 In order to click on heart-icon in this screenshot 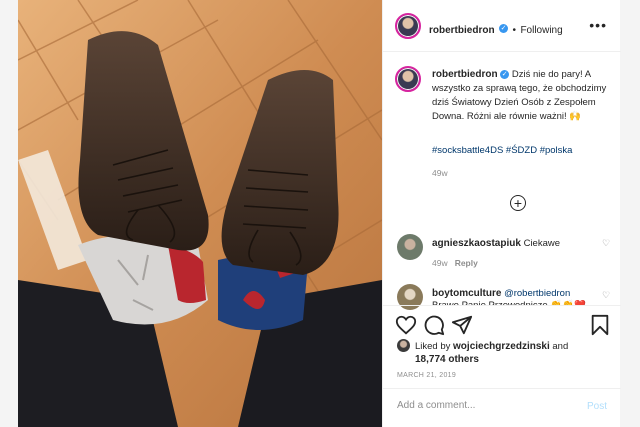, I will do `click(406, 325)`.